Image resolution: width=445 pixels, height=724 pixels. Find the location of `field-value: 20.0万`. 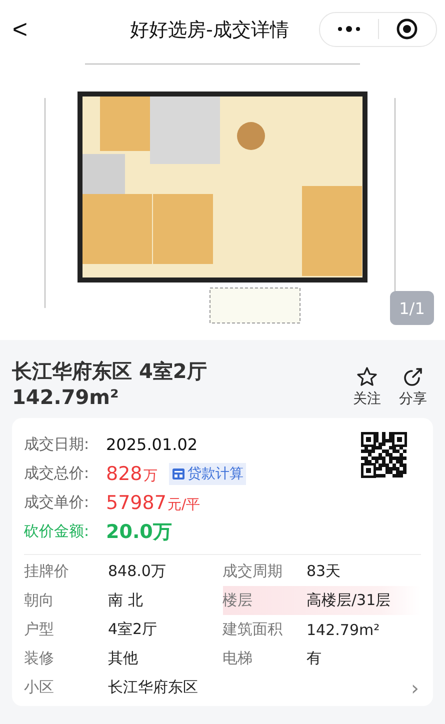

field-value: 20.0万 is located at coordinates (139, 532).